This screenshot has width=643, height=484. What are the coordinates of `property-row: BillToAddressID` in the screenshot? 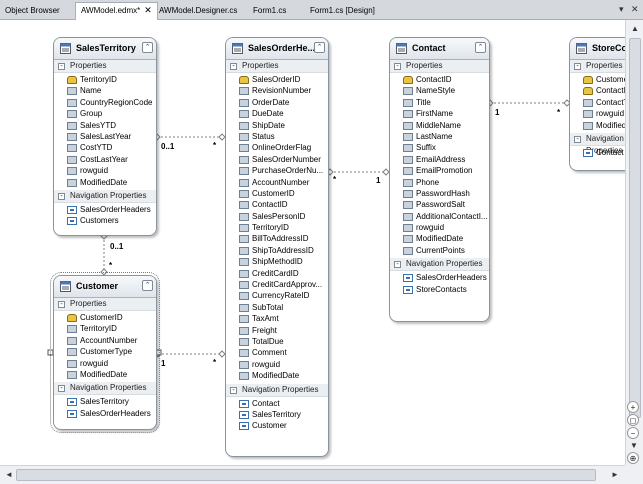 It's located at (277, 238).